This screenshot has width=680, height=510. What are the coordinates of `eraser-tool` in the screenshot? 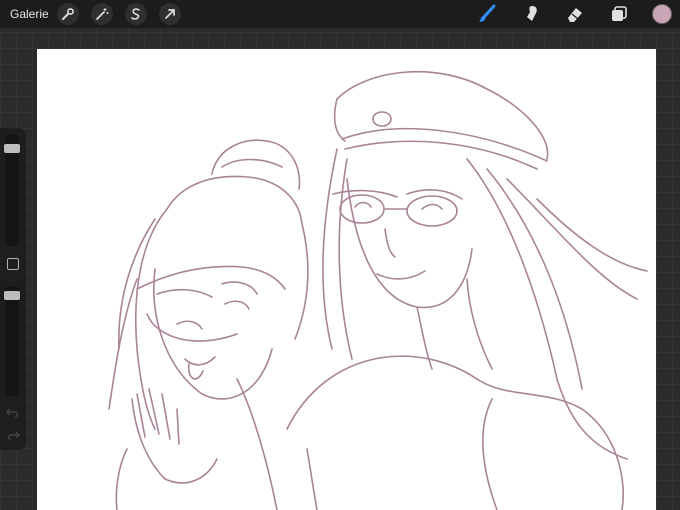 It's located at (575, 14).